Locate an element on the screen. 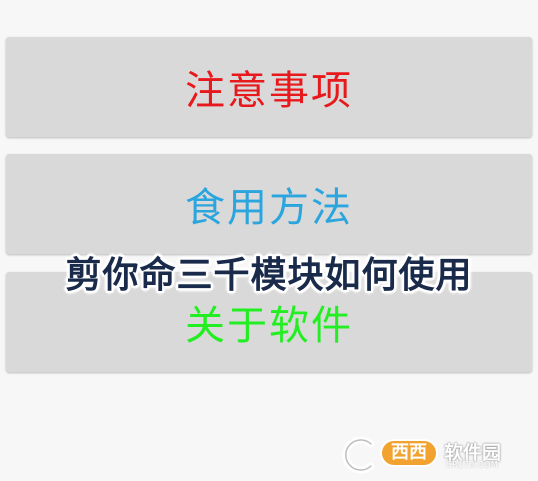 This screenshot has width=538, height=481. about-software-button-label: 关于软件 is located at coordinates (269, 326).